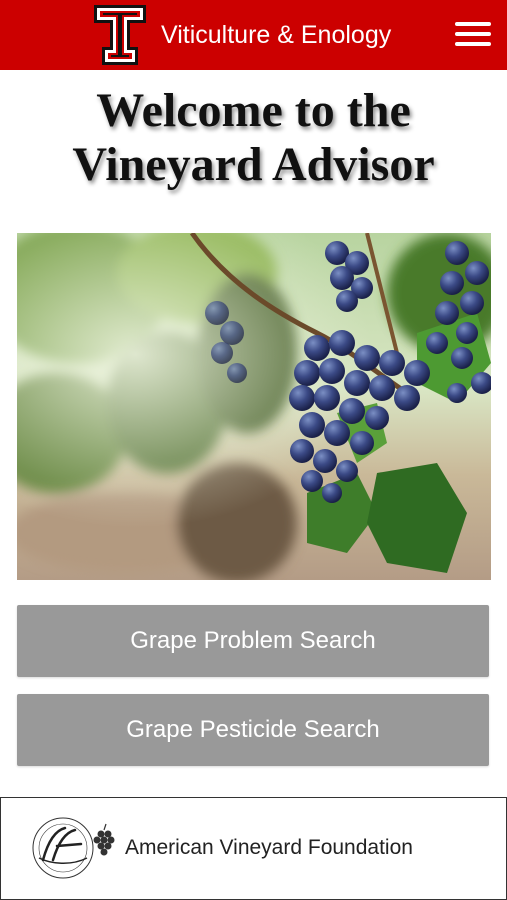  I want to click on app-title: Viticulture & Enology, so click(276, 35).